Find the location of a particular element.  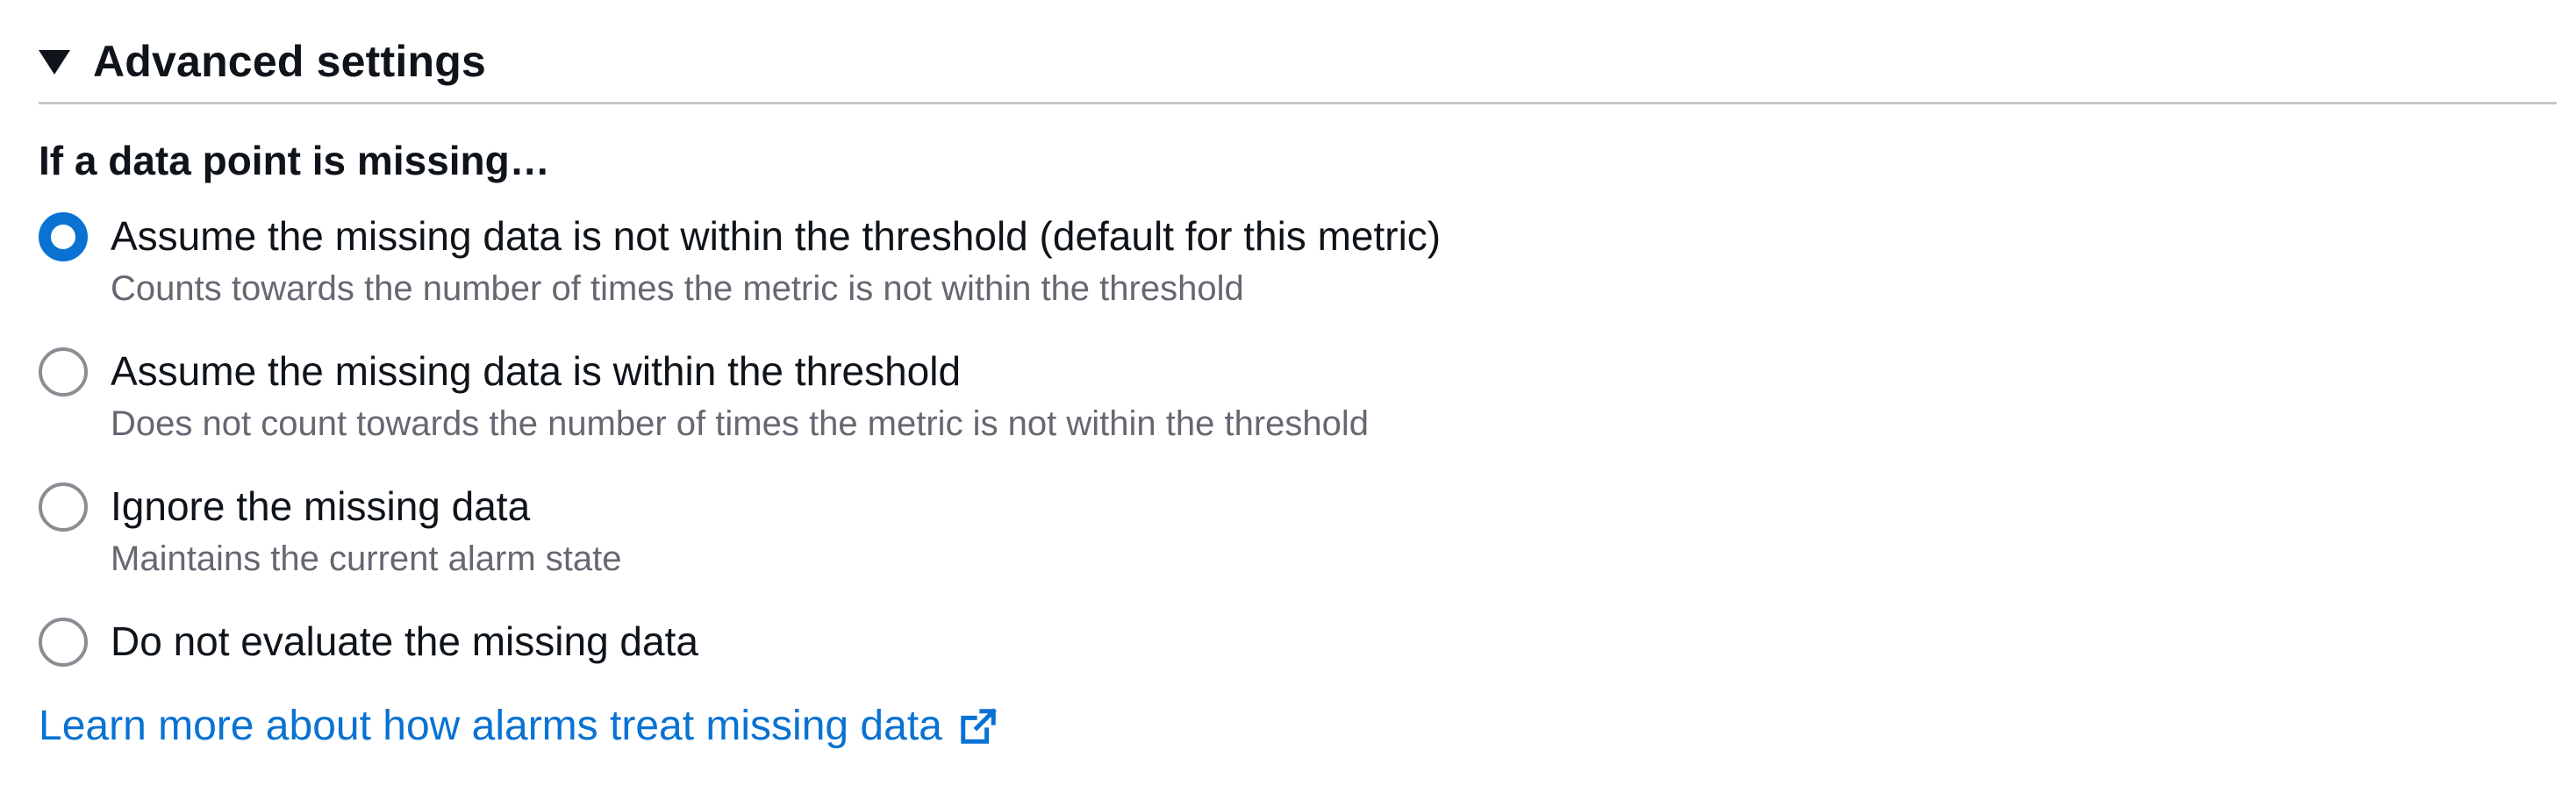

radio-button-checked is located at coordinates (63, 236).